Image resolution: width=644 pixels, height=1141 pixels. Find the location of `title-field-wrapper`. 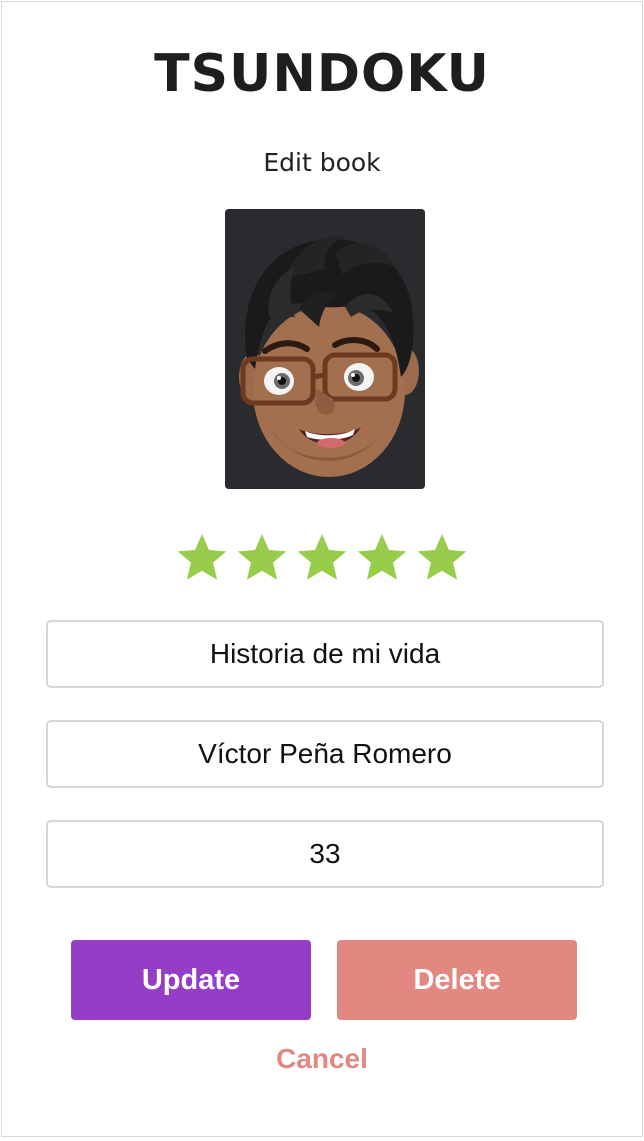

title-field-wrapper is located at coordinates (325, 654).